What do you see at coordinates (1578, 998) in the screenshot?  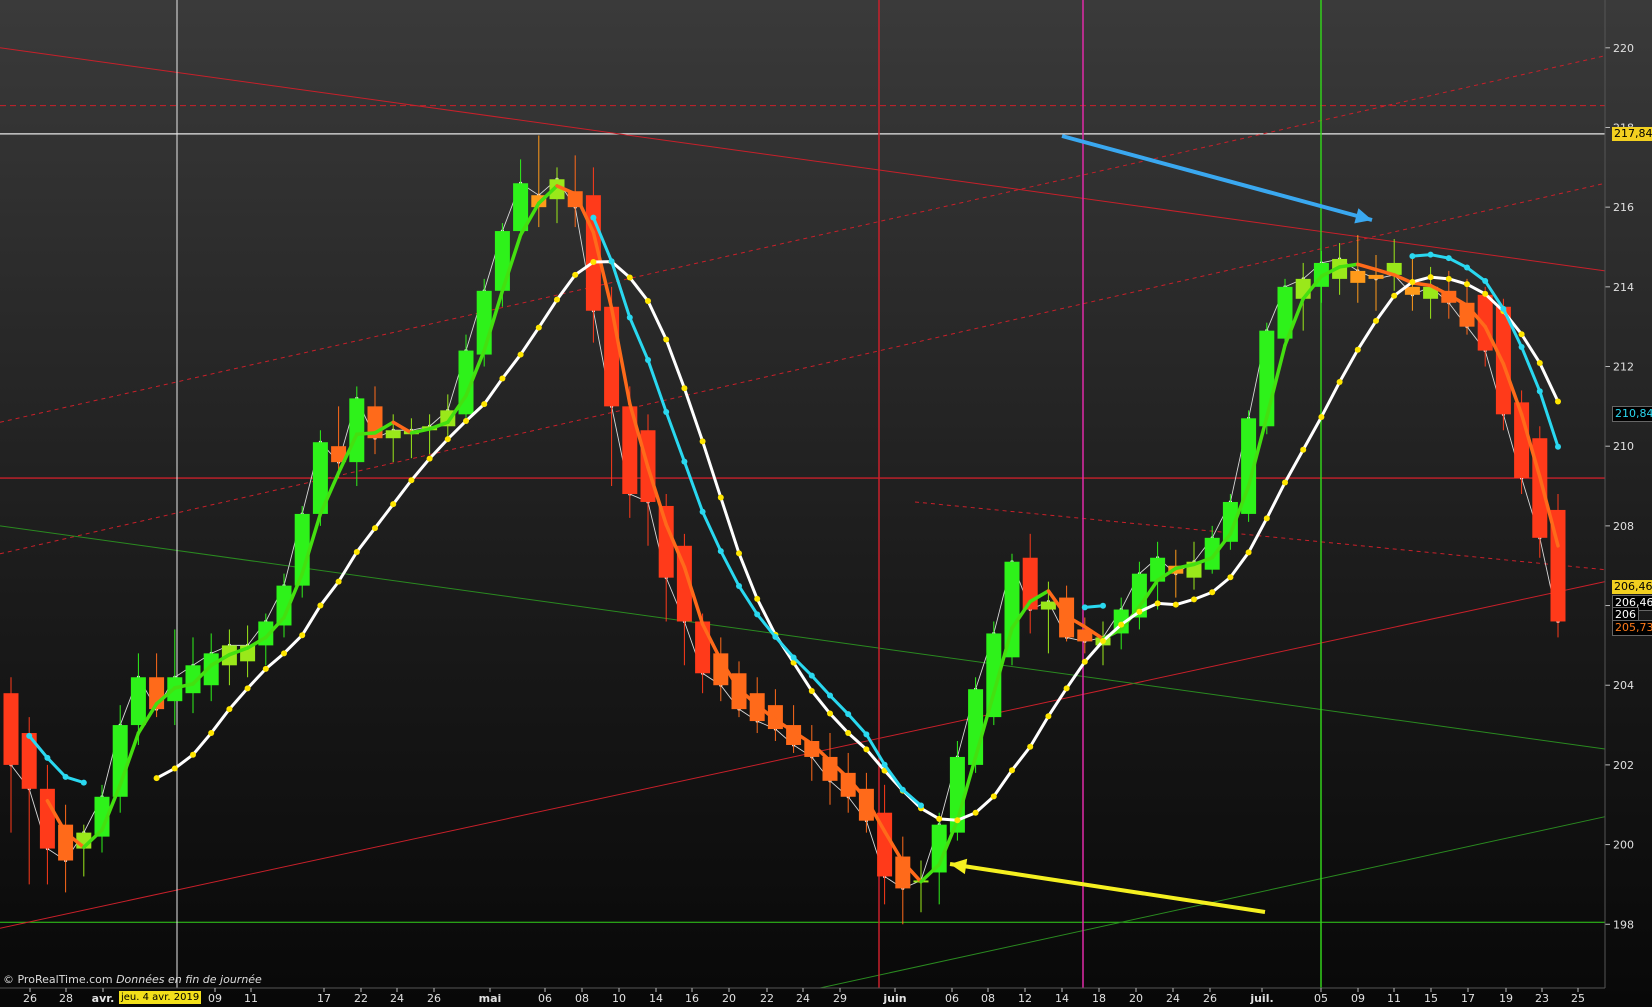 I see `x-tick-label: 25` at bounding box center [1578, 998].